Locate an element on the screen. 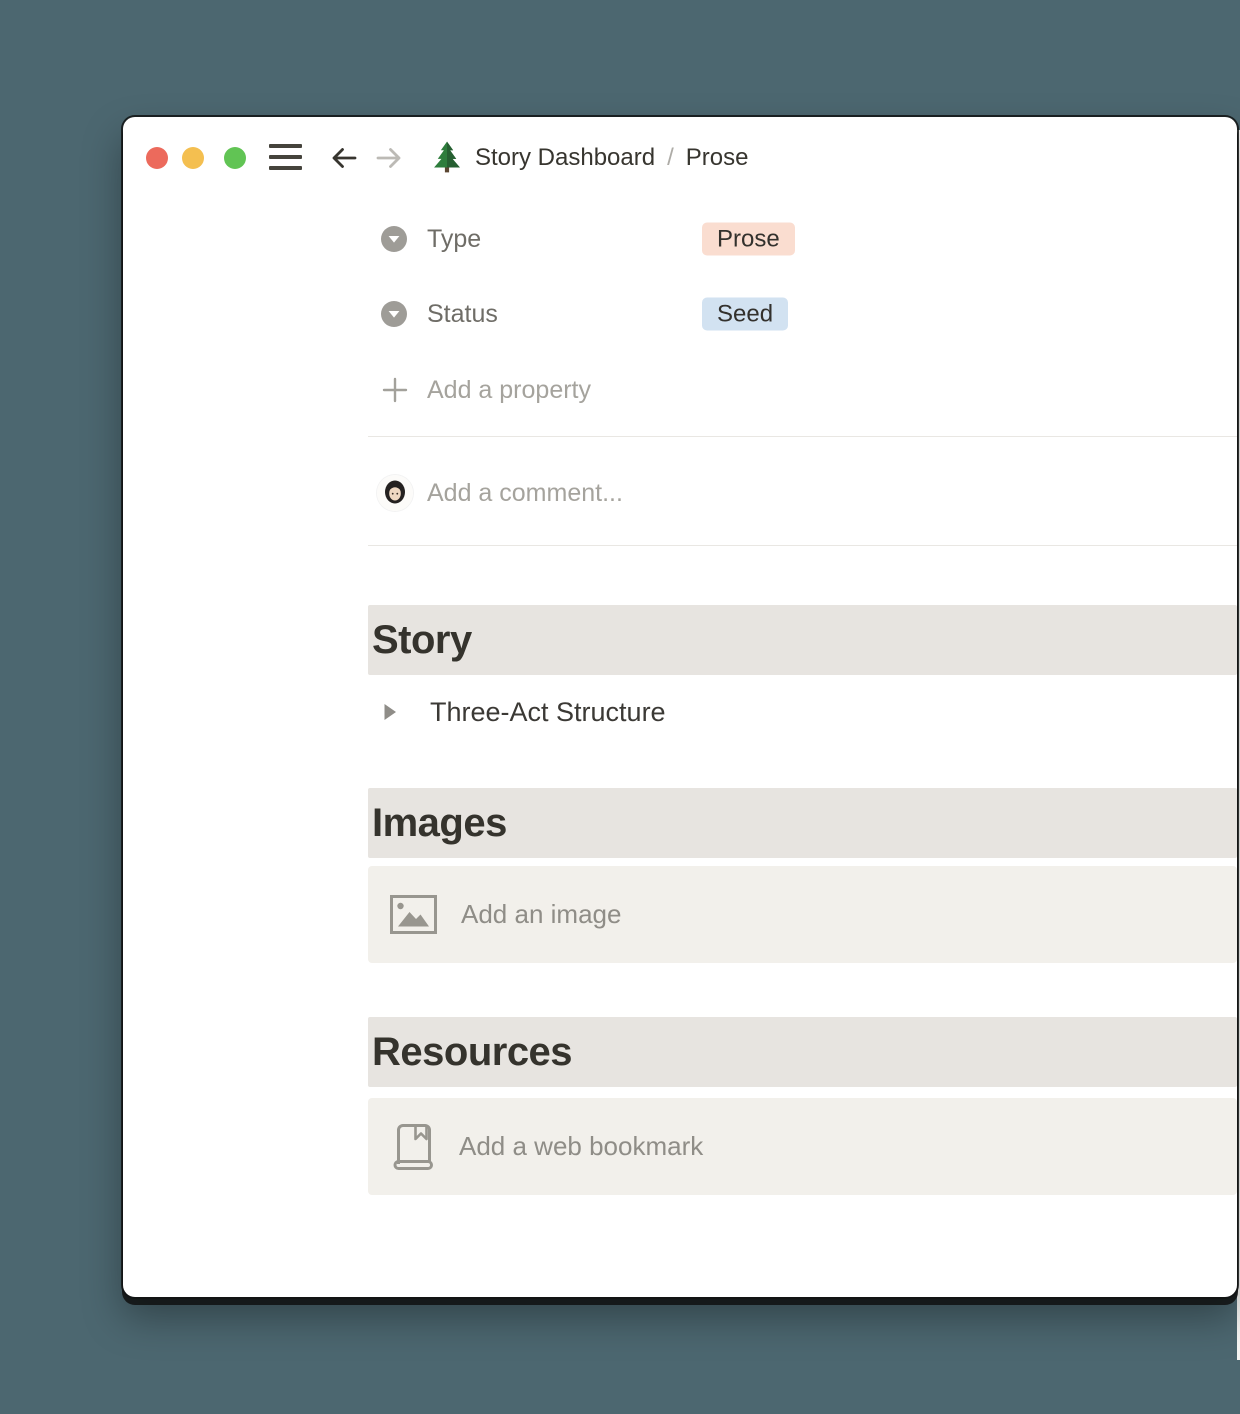 The width and height of the screenshot is (1240, 1414). property-value-badge-seed: Seed is located at coordinates (745, 314).